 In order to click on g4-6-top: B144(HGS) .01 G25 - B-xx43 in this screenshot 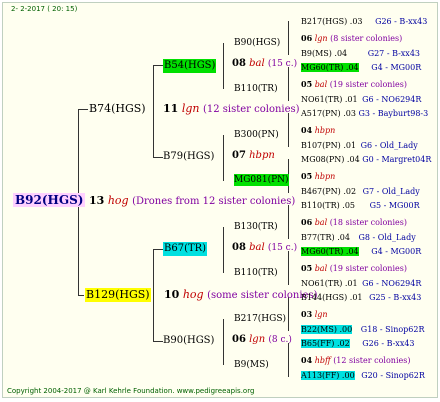, I will do `click(361, 298)`.